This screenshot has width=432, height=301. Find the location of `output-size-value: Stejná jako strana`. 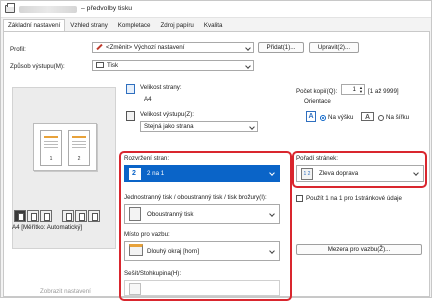

output-size-value: Stejná jako strana is located at coordinates (169, 126).